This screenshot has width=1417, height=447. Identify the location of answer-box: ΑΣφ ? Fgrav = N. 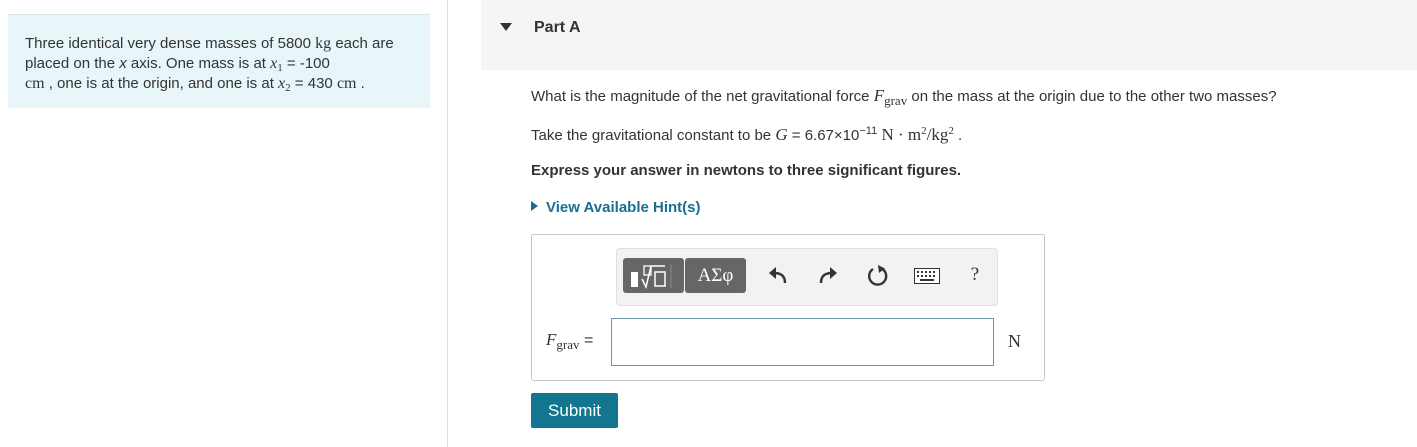
(788, 307).